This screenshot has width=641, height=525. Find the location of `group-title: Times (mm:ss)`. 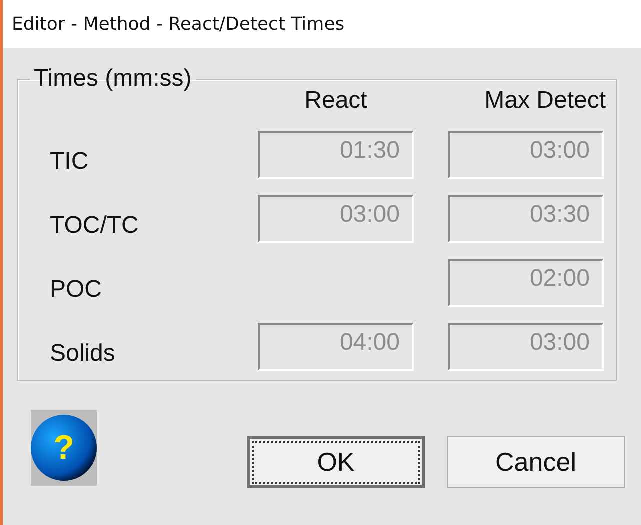

group-title: Times (mm:ss) is located at coordinates (113, 79).